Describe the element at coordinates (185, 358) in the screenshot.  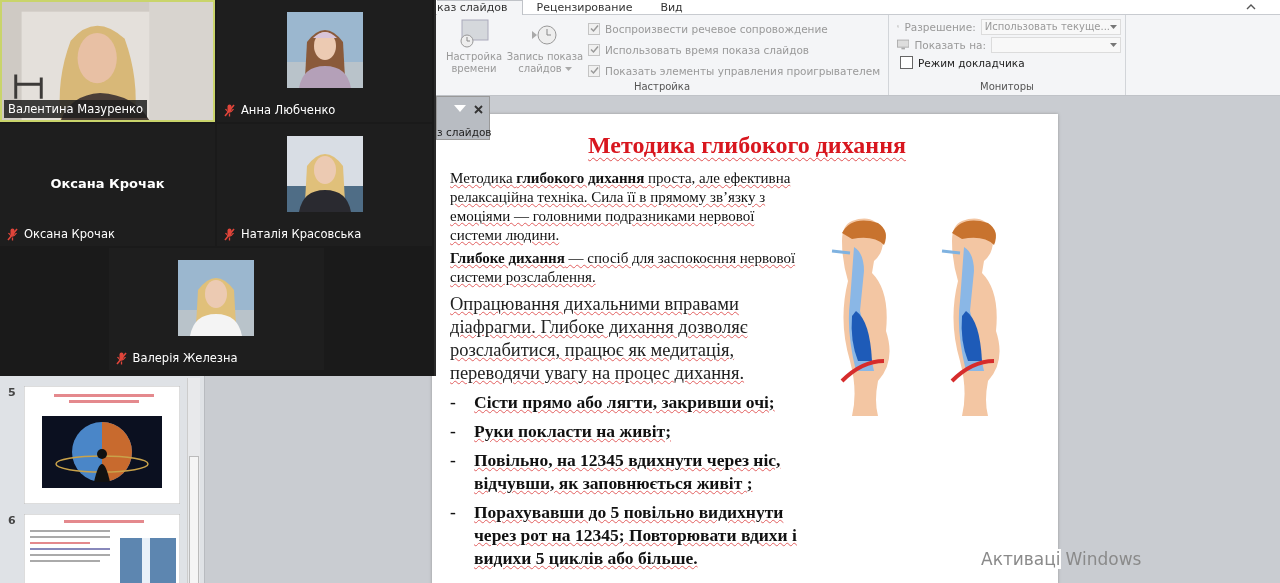
I see `participant-name: Валерія Железна` at that location.